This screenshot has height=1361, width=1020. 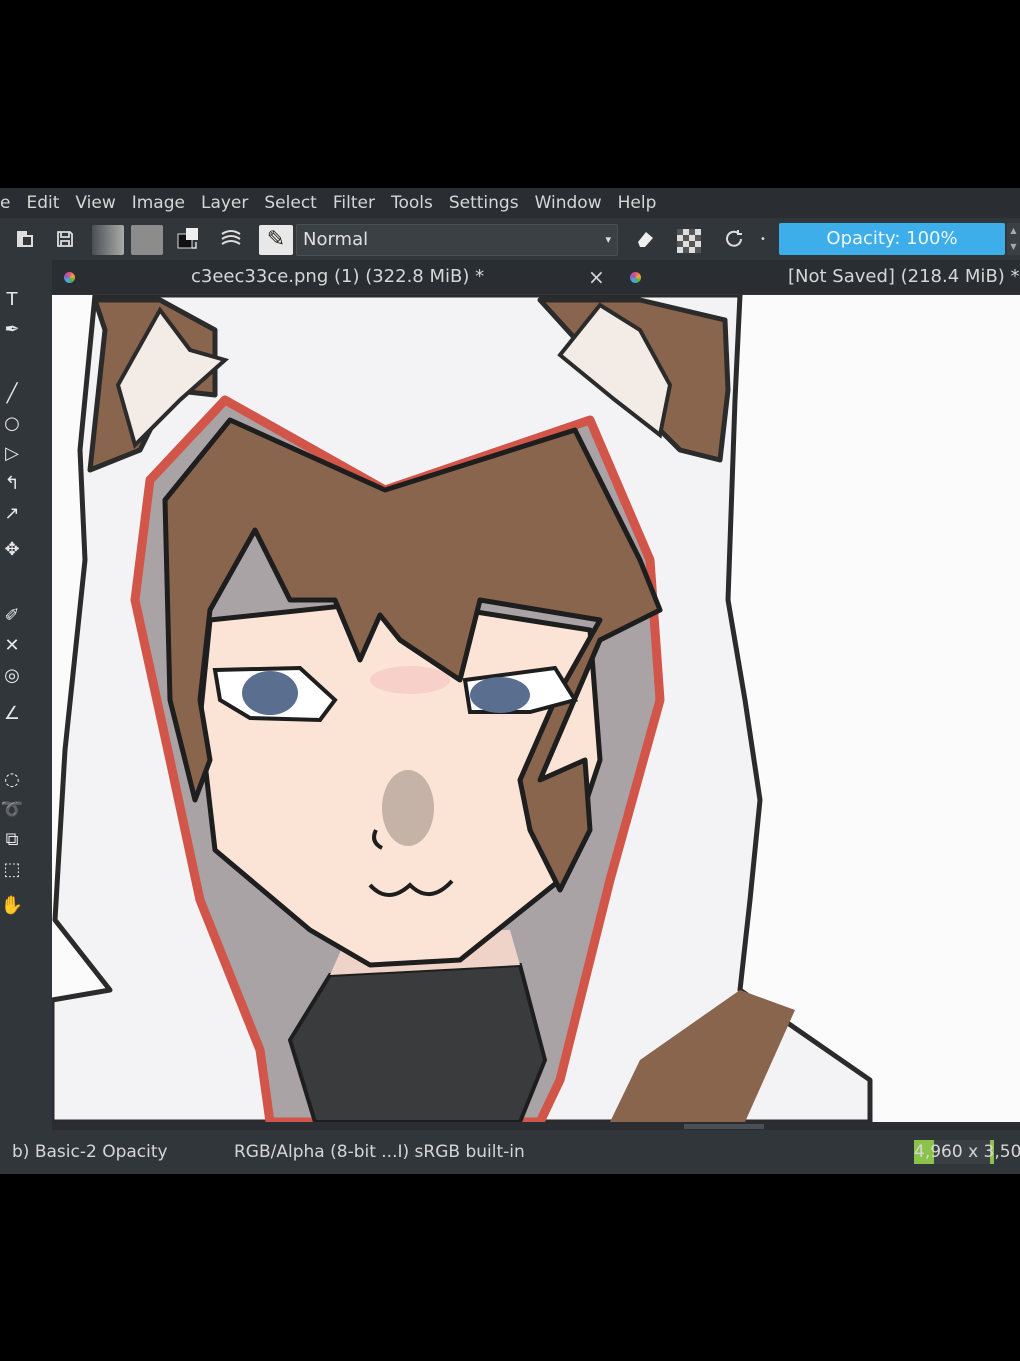 I want to click on blend-mode-select: Normal ▾, so click(x=457, y=240).